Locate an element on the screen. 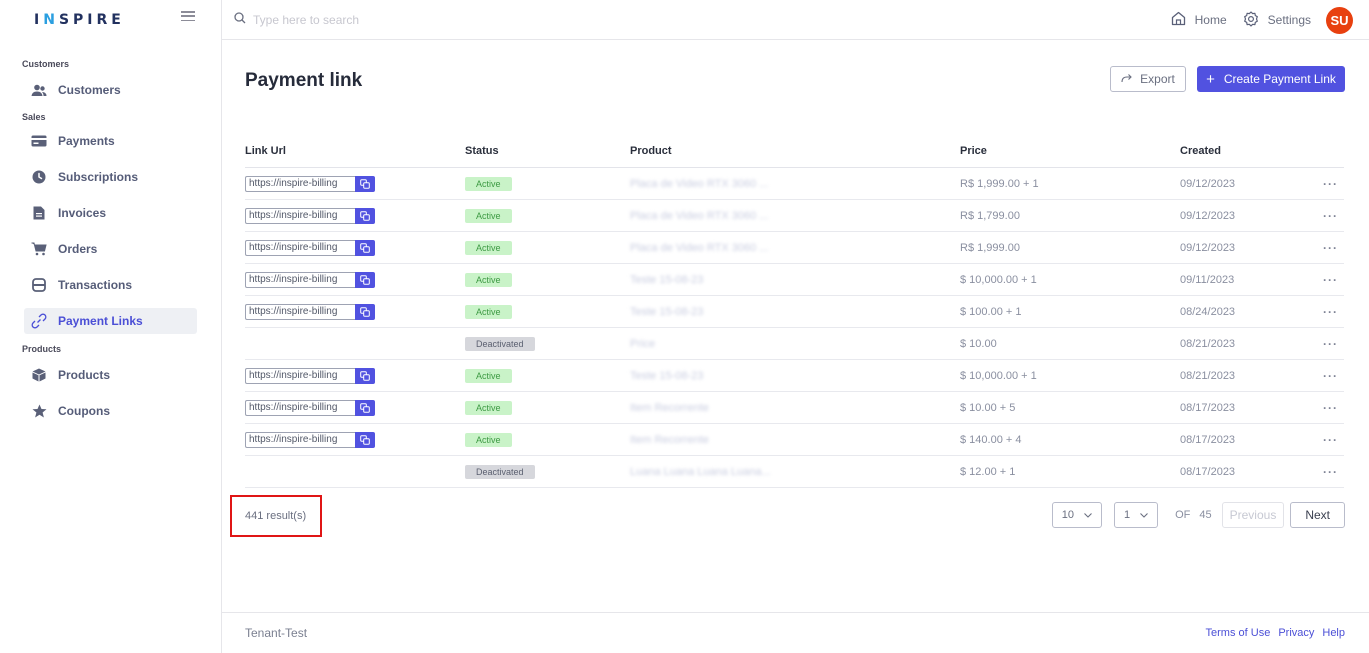 The height and width of the screenshot is (653, 1369). previous-button: Previous is located at coordinates (1253, 515).